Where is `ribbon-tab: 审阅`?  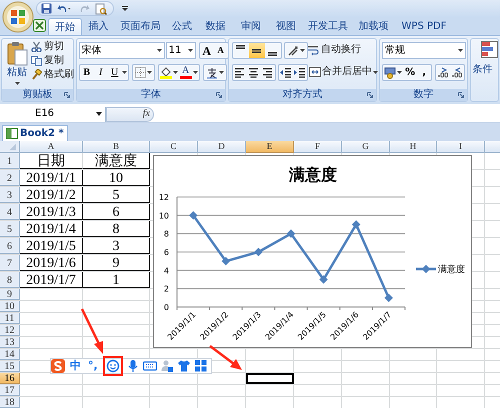
ribbon-tab: 审阅 is located at coordinates (251, 26).